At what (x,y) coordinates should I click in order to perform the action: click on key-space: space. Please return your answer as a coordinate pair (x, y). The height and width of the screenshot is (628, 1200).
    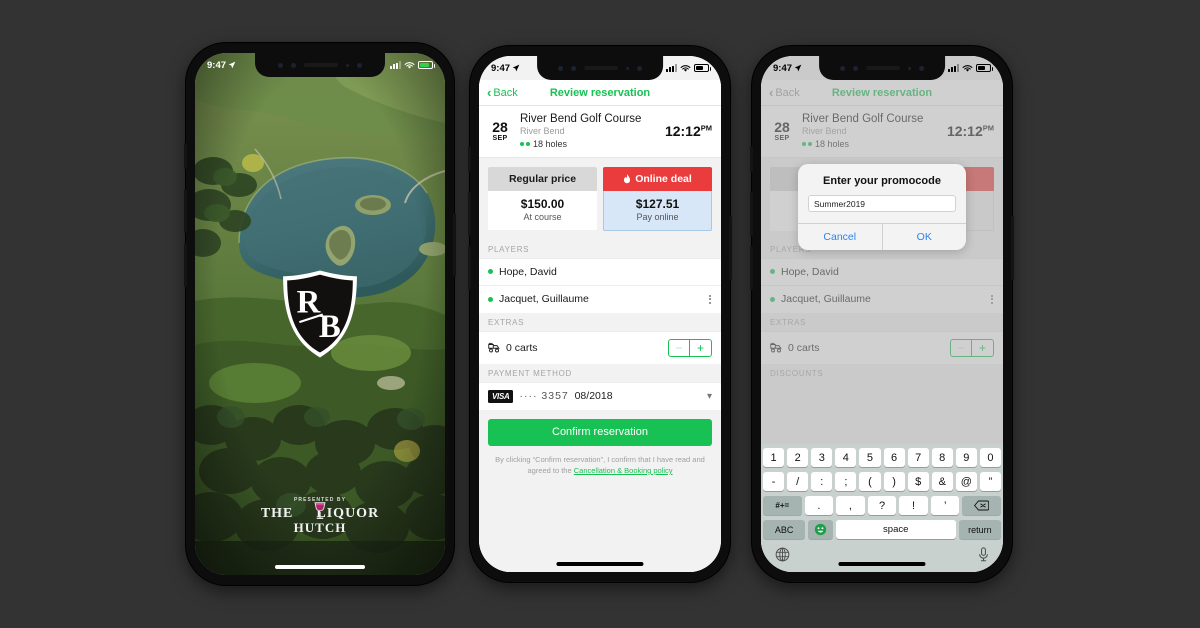
    Looking at the image, I should click on (895, 529).